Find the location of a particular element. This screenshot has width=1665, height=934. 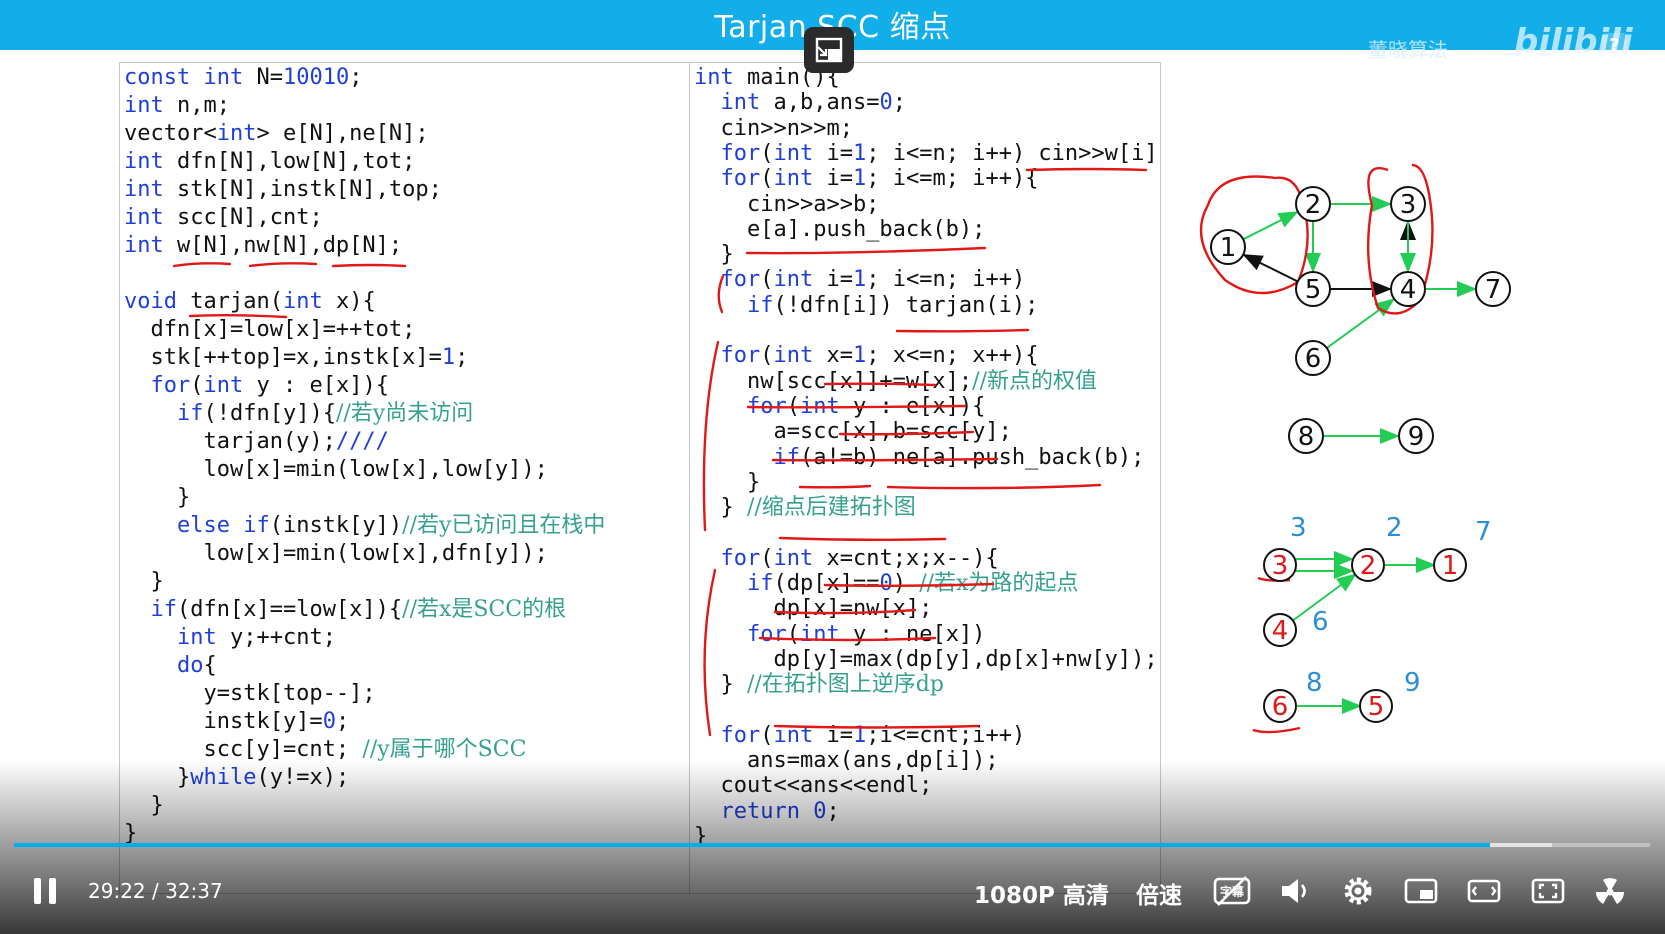

code-line: for(int x=1; x<=n; x++){ is located at coordinates (866, 356).